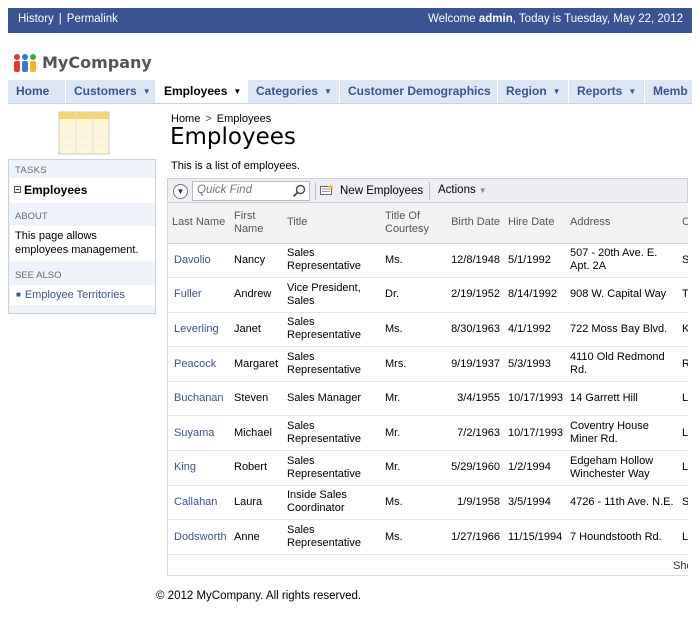 Image resolution: width=700 pixels, height=618 pixels. What do you see at coordinates (199, 537) in the screenshot?
I see `table-cell: Dodsworth` at bounding box center [199, 537].